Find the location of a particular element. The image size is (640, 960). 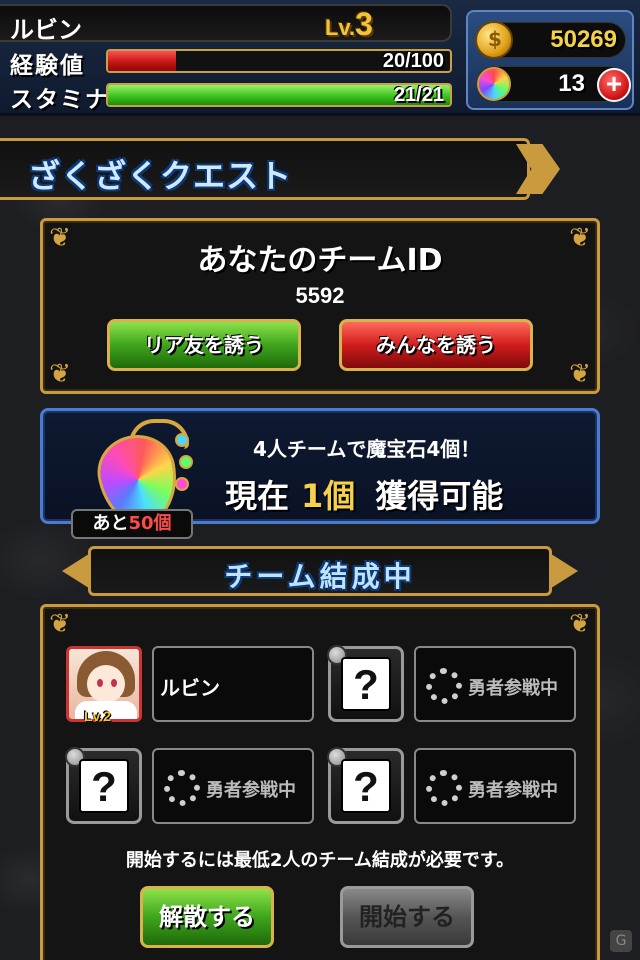

obtainable-label: 獲得可能 is located at coordinates (439, 496).